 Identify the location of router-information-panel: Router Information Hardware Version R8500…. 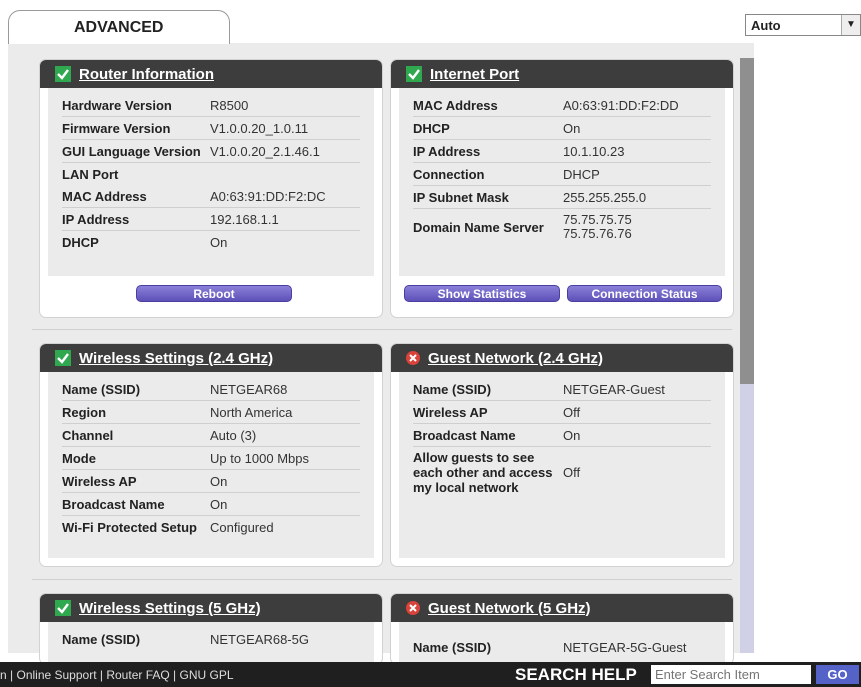
(211, 188).